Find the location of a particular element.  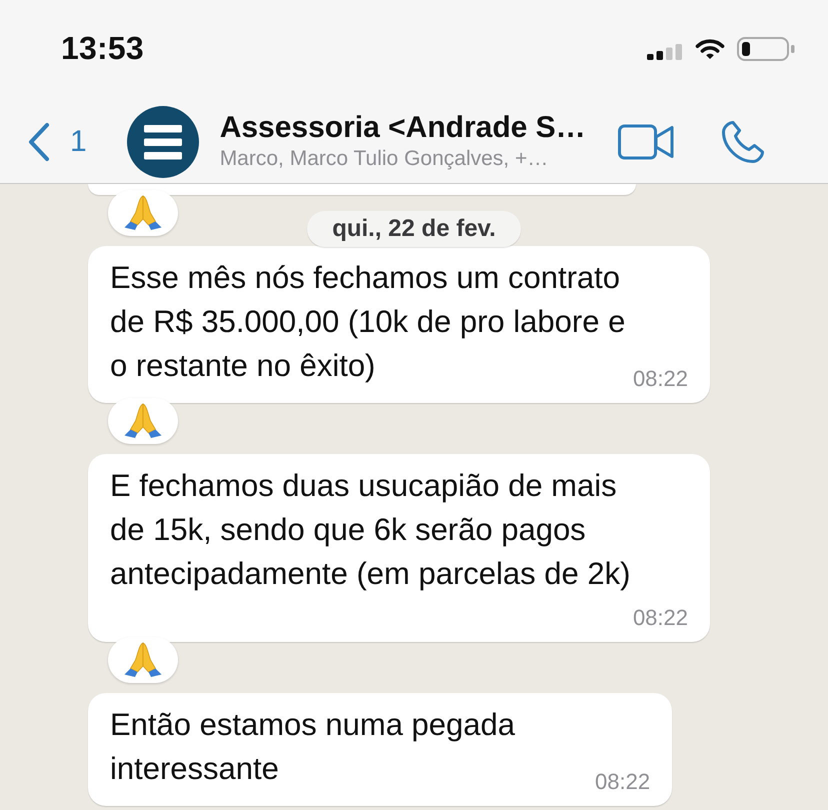

group-avatar-icon is located at coordinates (162, 142).